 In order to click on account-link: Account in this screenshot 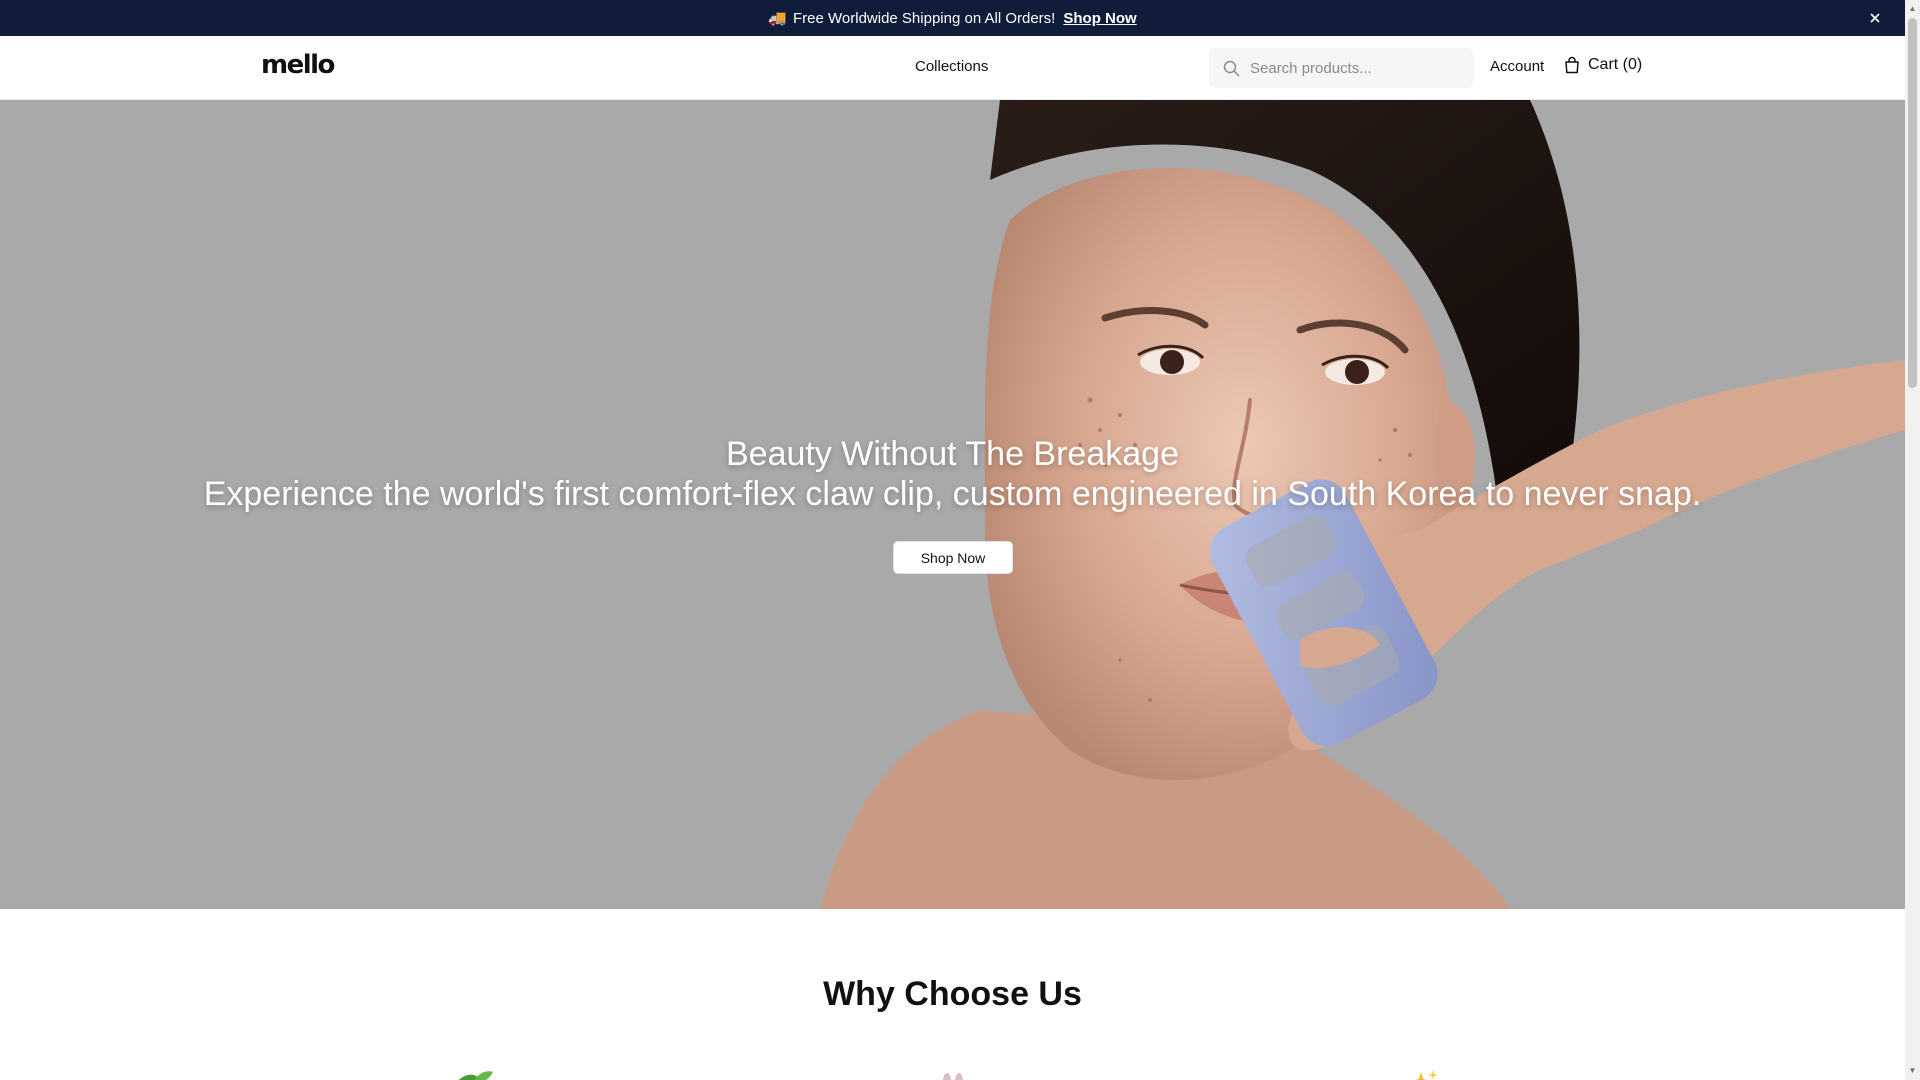, I will do `click(1517, 66)`.